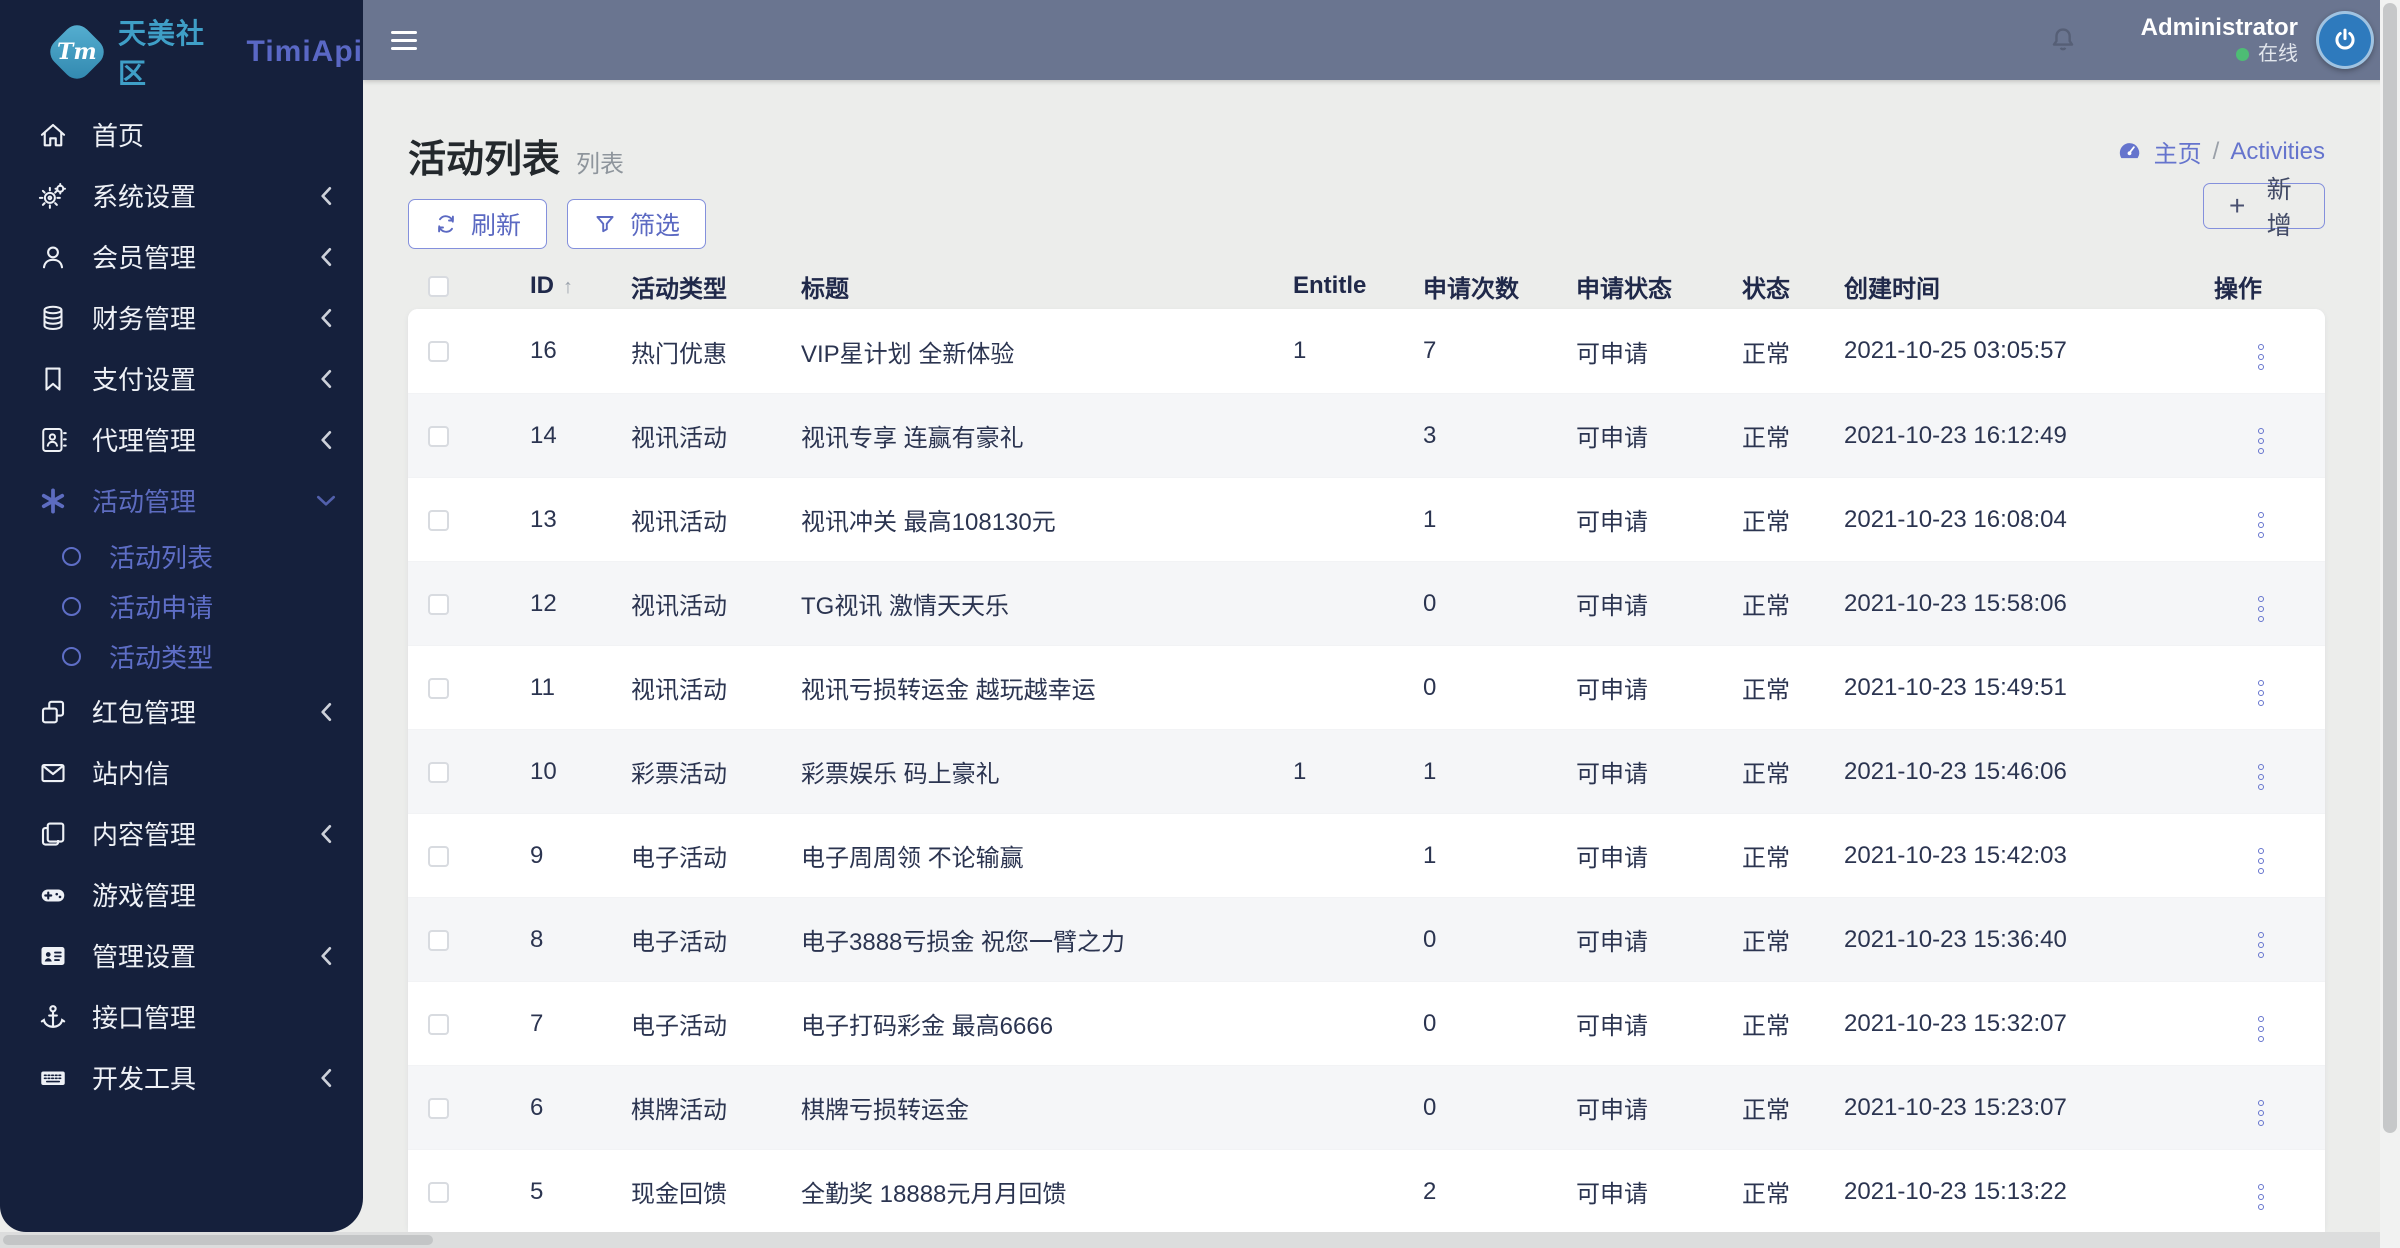 This screenshot has height=1248, width=2400. Describe the element at coordinates (326, 501) in the screenshot. I see `chevron-down-icon` at that location.